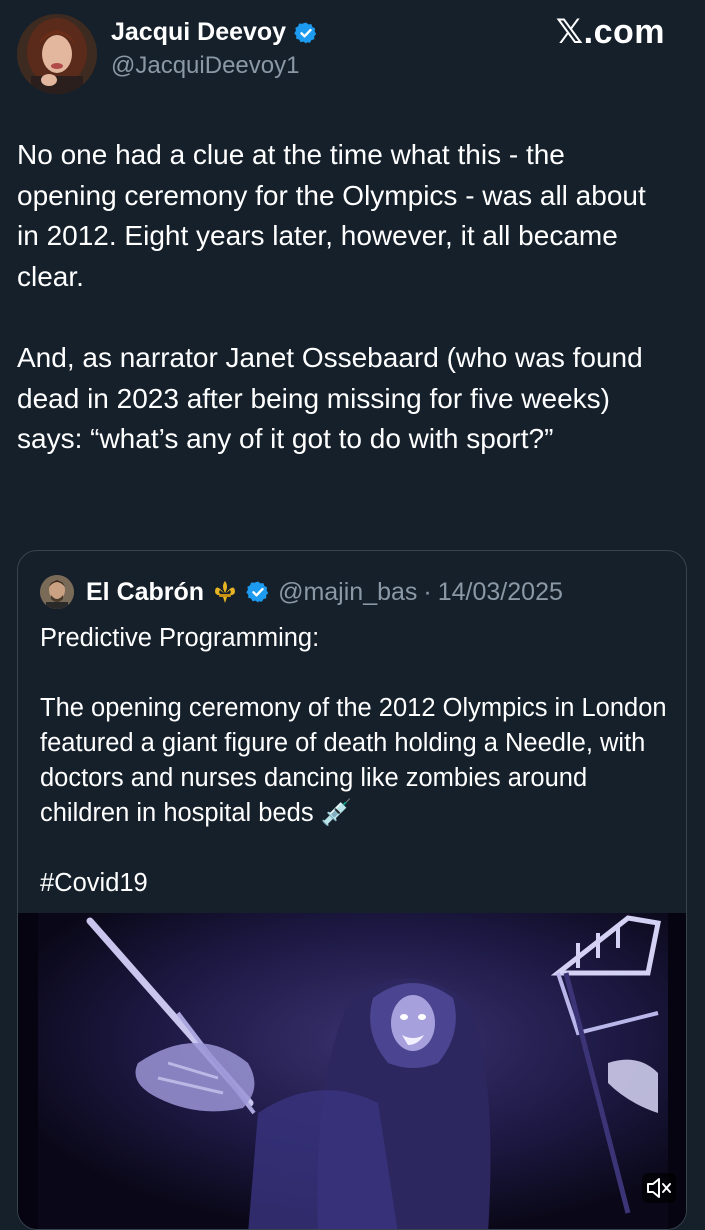  I want to click on author-name-row: Jacqui Deevoy, so click(214, 32).